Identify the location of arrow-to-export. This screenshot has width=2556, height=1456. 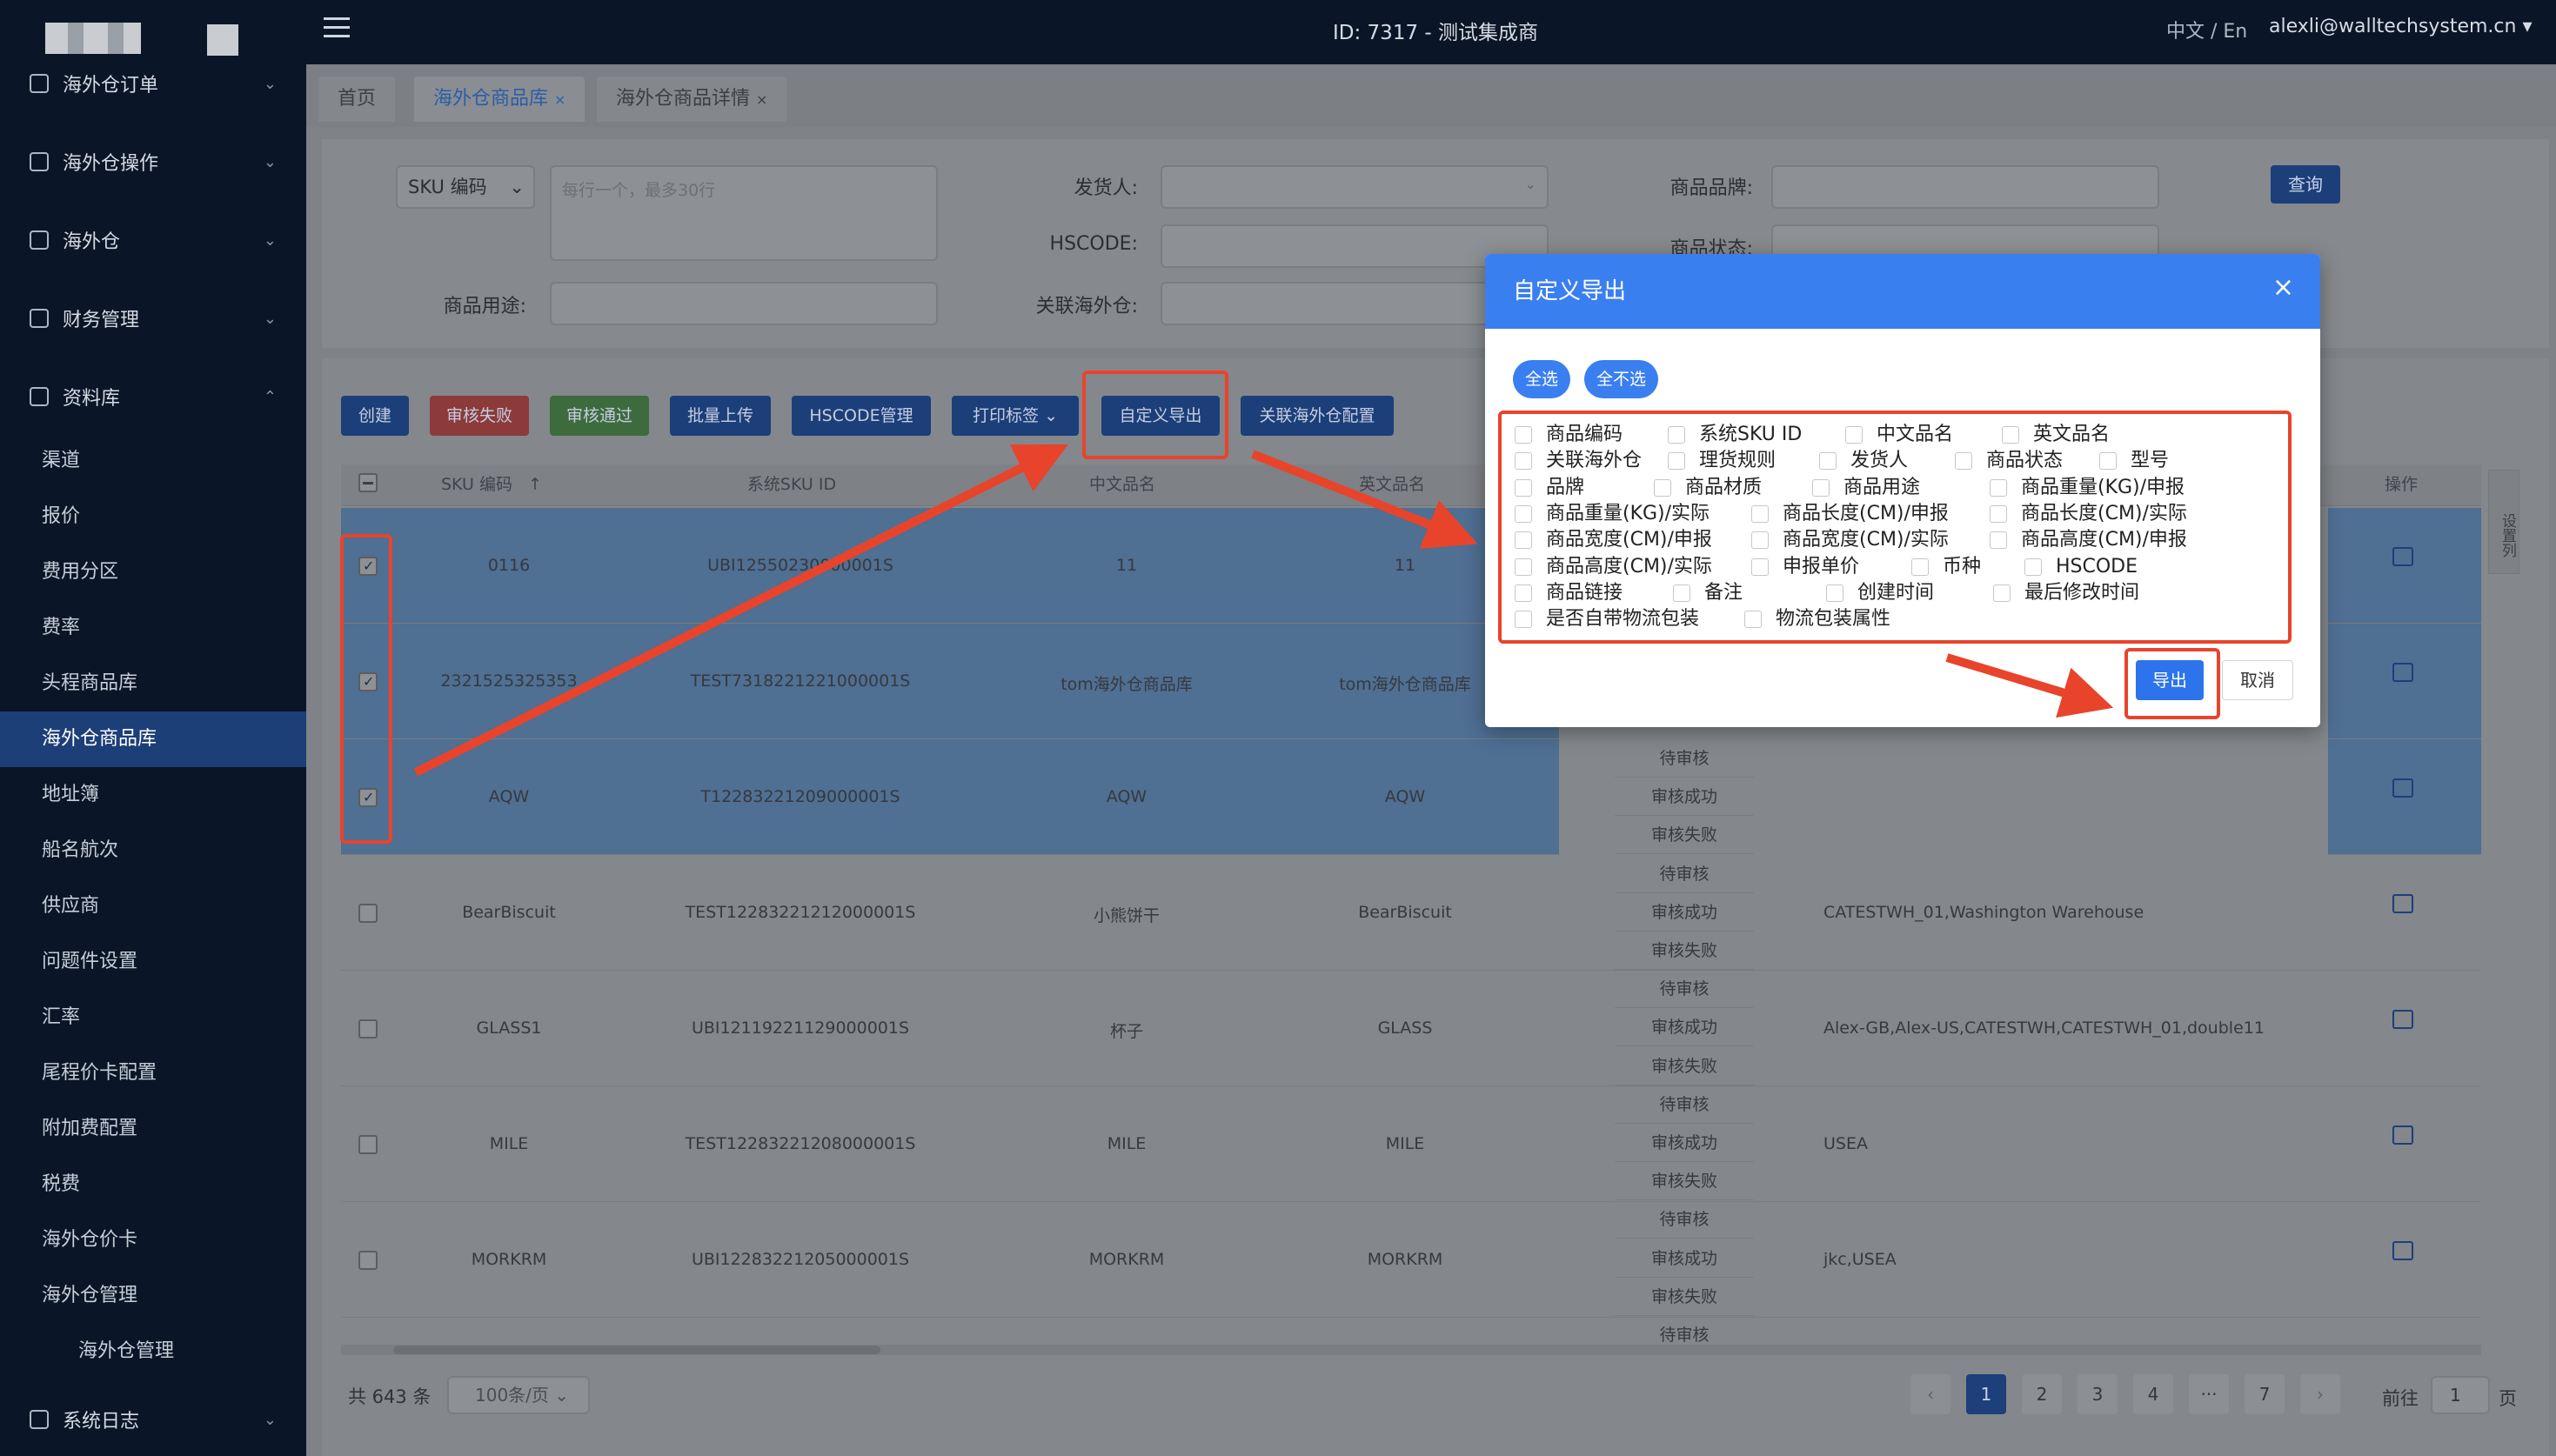
(2029, 685).